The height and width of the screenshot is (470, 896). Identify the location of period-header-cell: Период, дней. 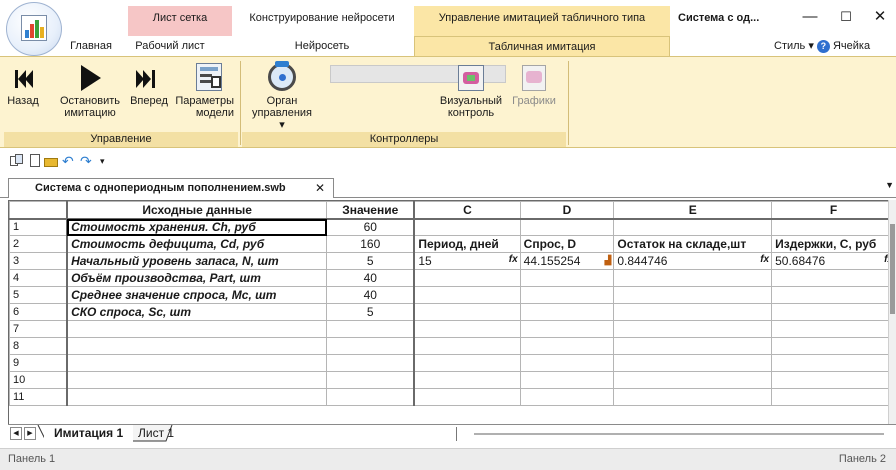
(467, 244).